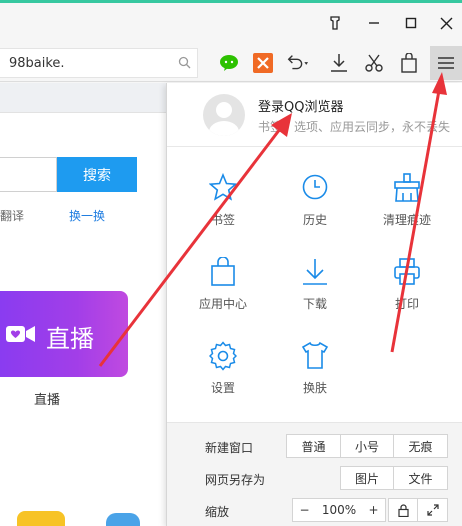 The width and height of the screenshot is (462, 526). I want to click on arrow-to-menu-button-head, so click(439, 83).